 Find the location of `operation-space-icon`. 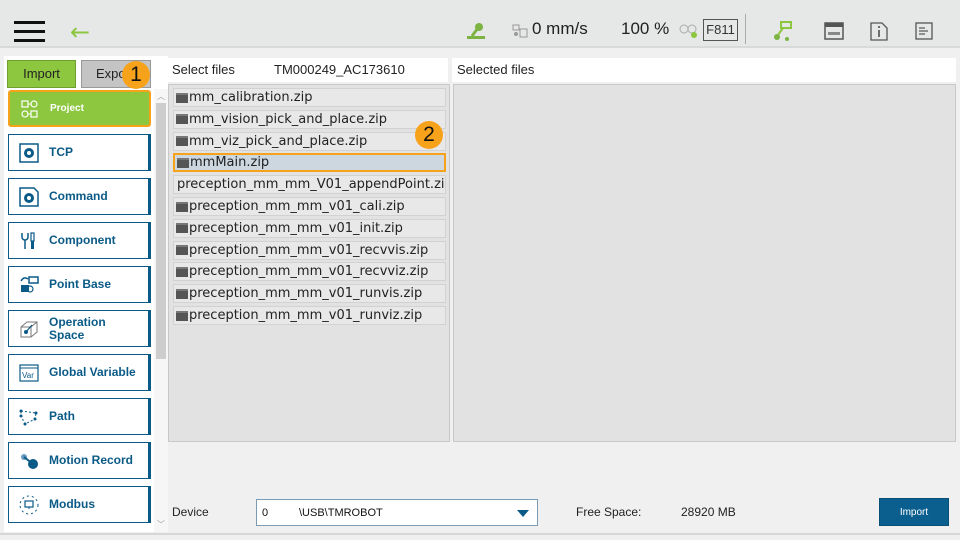

operation-space-icon is located at coordinates (29, 329).